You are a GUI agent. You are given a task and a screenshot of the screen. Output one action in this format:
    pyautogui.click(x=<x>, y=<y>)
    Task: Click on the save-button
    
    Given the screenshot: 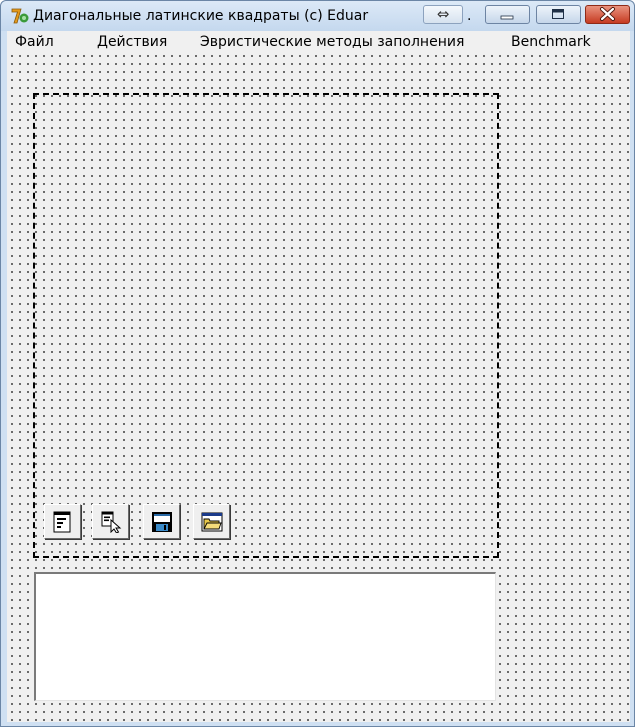 What is the action you would take?
    pyautogui.click(x=161, y=521)
    